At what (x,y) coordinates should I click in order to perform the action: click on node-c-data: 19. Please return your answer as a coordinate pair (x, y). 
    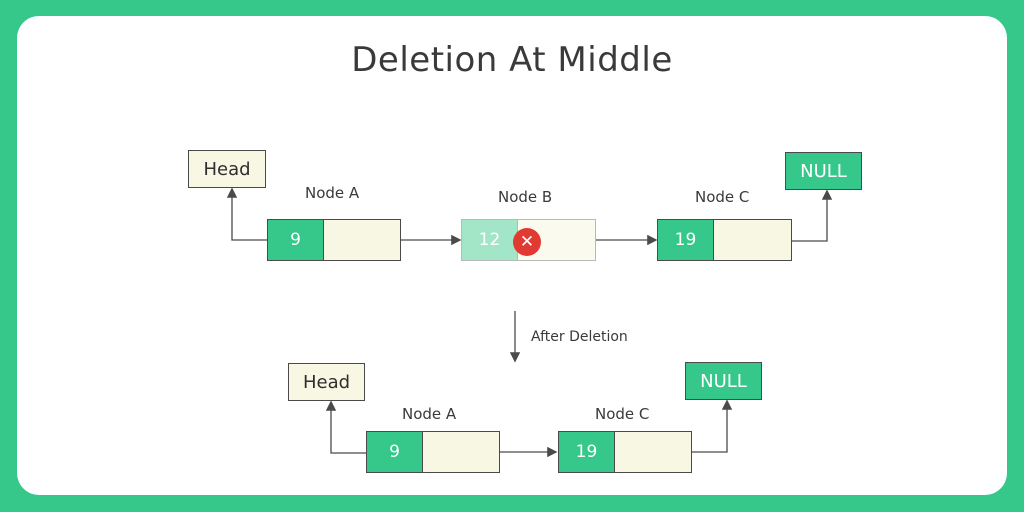
    Looking at the image, I should click on (686, 240).